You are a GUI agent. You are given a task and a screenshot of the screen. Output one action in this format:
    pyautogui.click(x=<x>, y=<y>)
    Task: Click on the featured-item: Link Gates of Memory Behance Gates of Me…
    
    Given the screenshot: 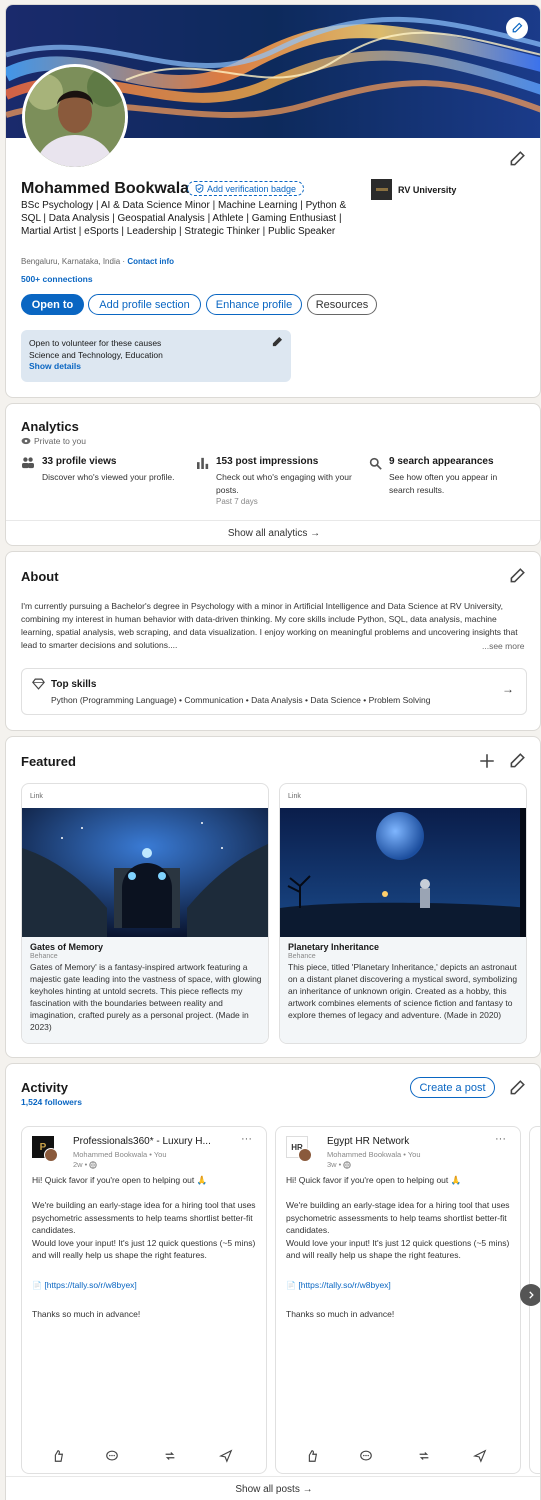 What is the action you would take?
    pyautogui.click(x=145, y=913)
    